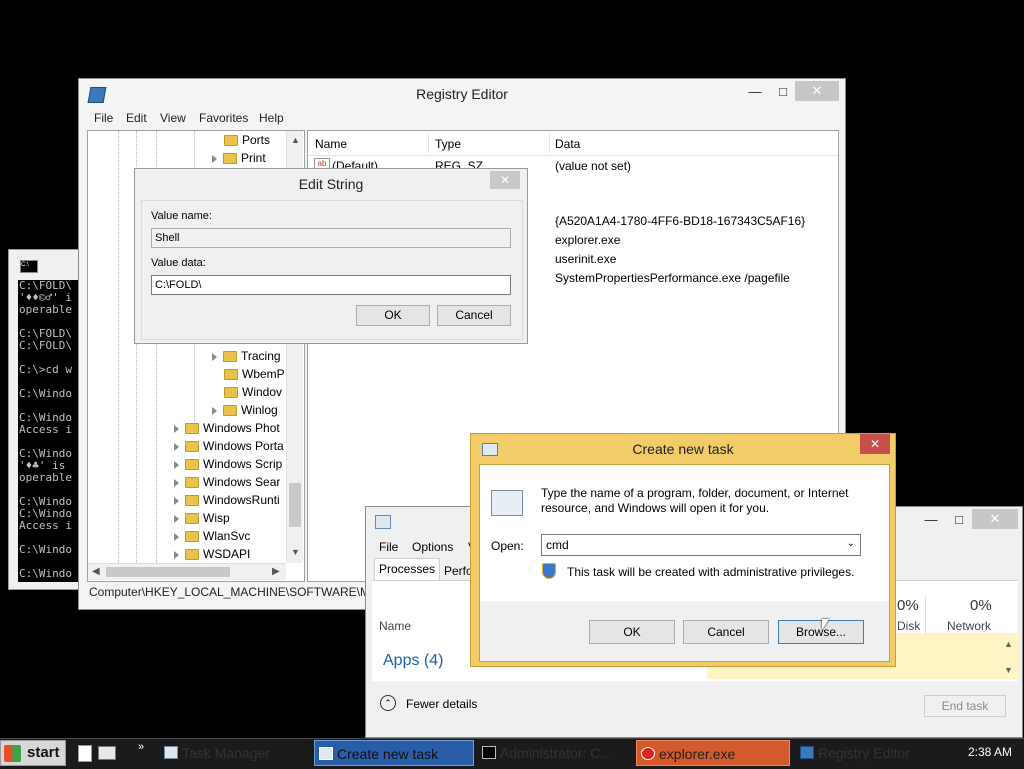  I want to click on explorer-quicklaunch-icon, so click(107, 753).